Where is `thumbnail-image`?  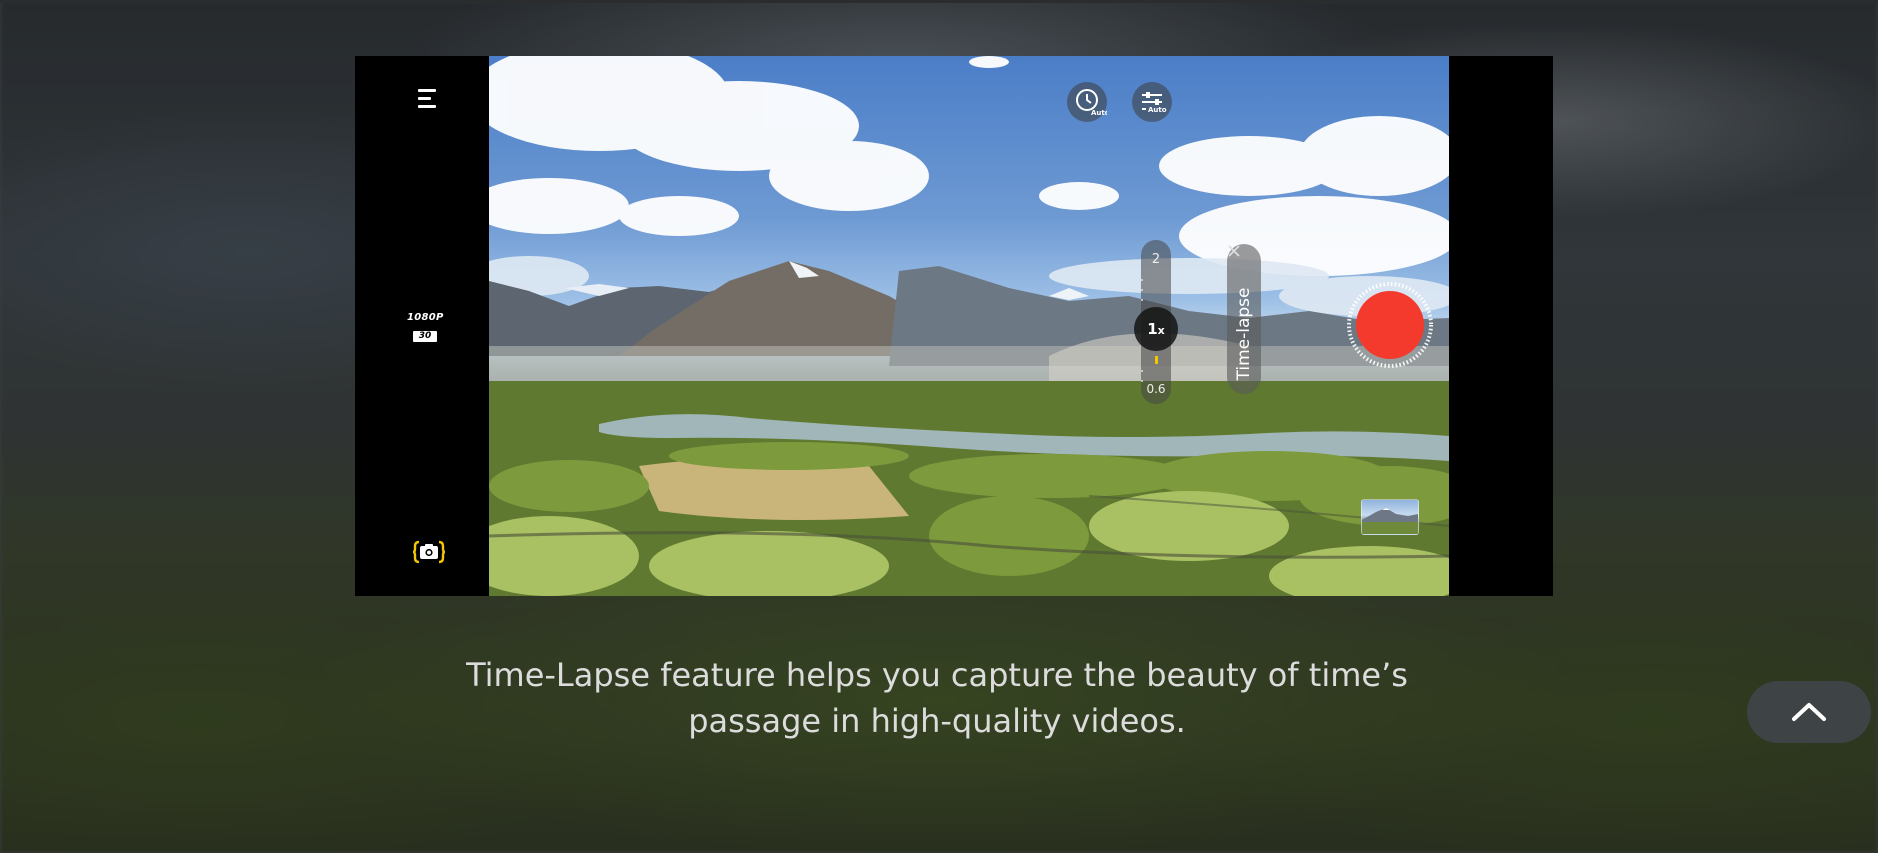
thumbnail-image is located at coordinates (1390, 521).